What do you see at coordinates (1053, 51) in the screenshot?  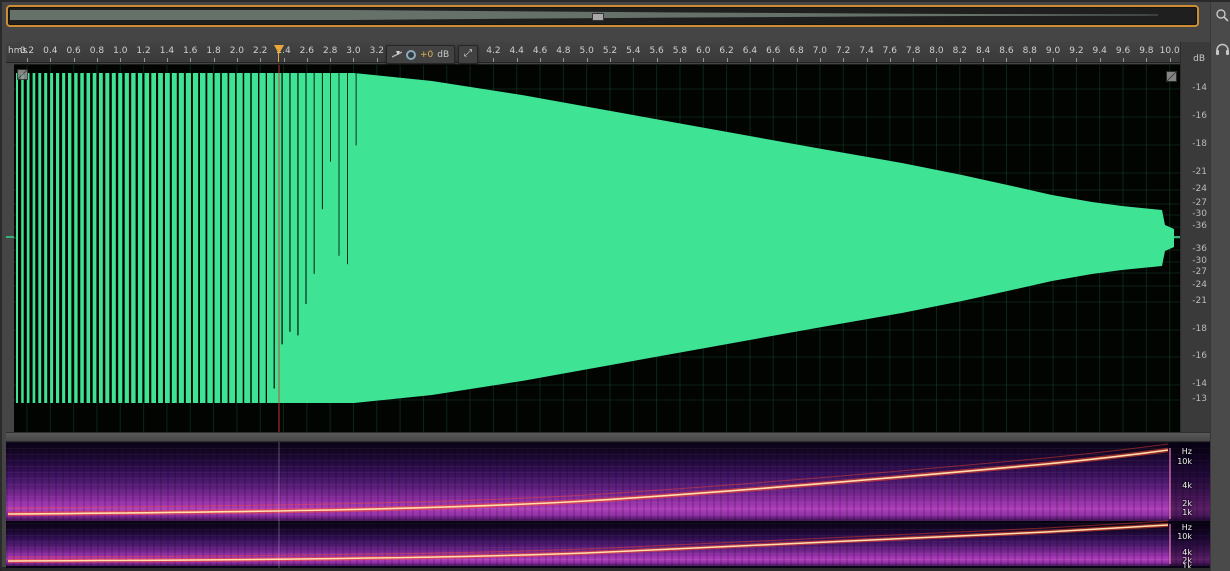 I see `ruler-tick-label: 9.0` at bounding box center [1053, 51].